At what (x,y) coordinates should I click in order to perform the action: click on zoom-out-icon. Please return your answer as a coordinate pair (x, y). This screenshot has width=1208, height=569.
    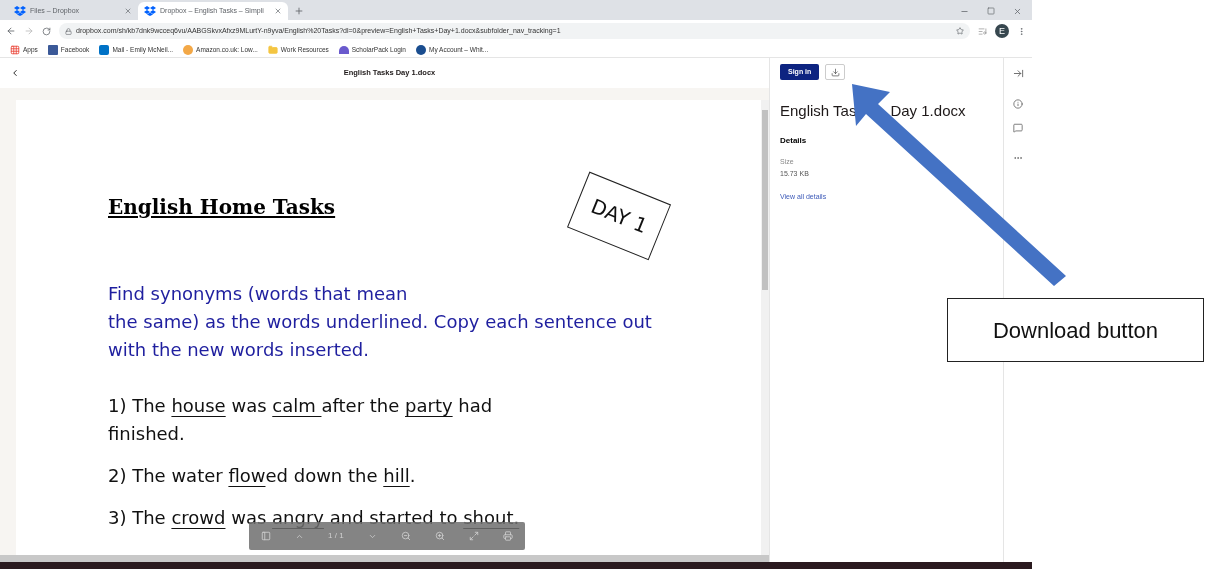
    Looking at the image, I should click on (405, 536).